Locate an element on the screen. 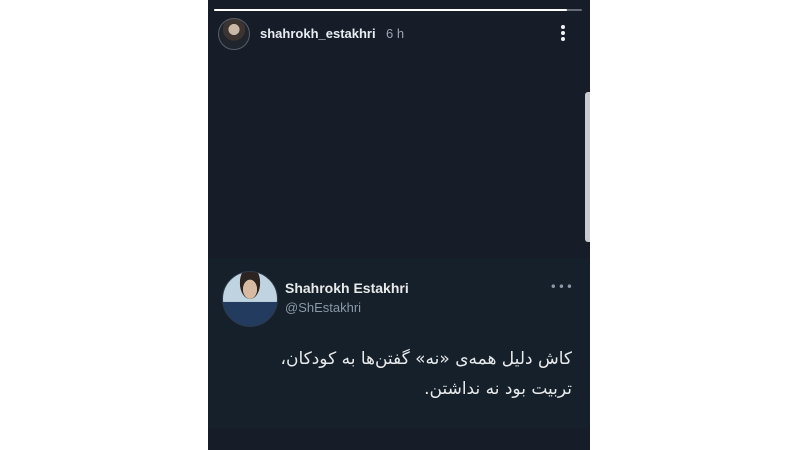 The image size is (800, 450). tweet-text-line: تربیت بود نه نداشتن. is located at coordinates (498, 389).